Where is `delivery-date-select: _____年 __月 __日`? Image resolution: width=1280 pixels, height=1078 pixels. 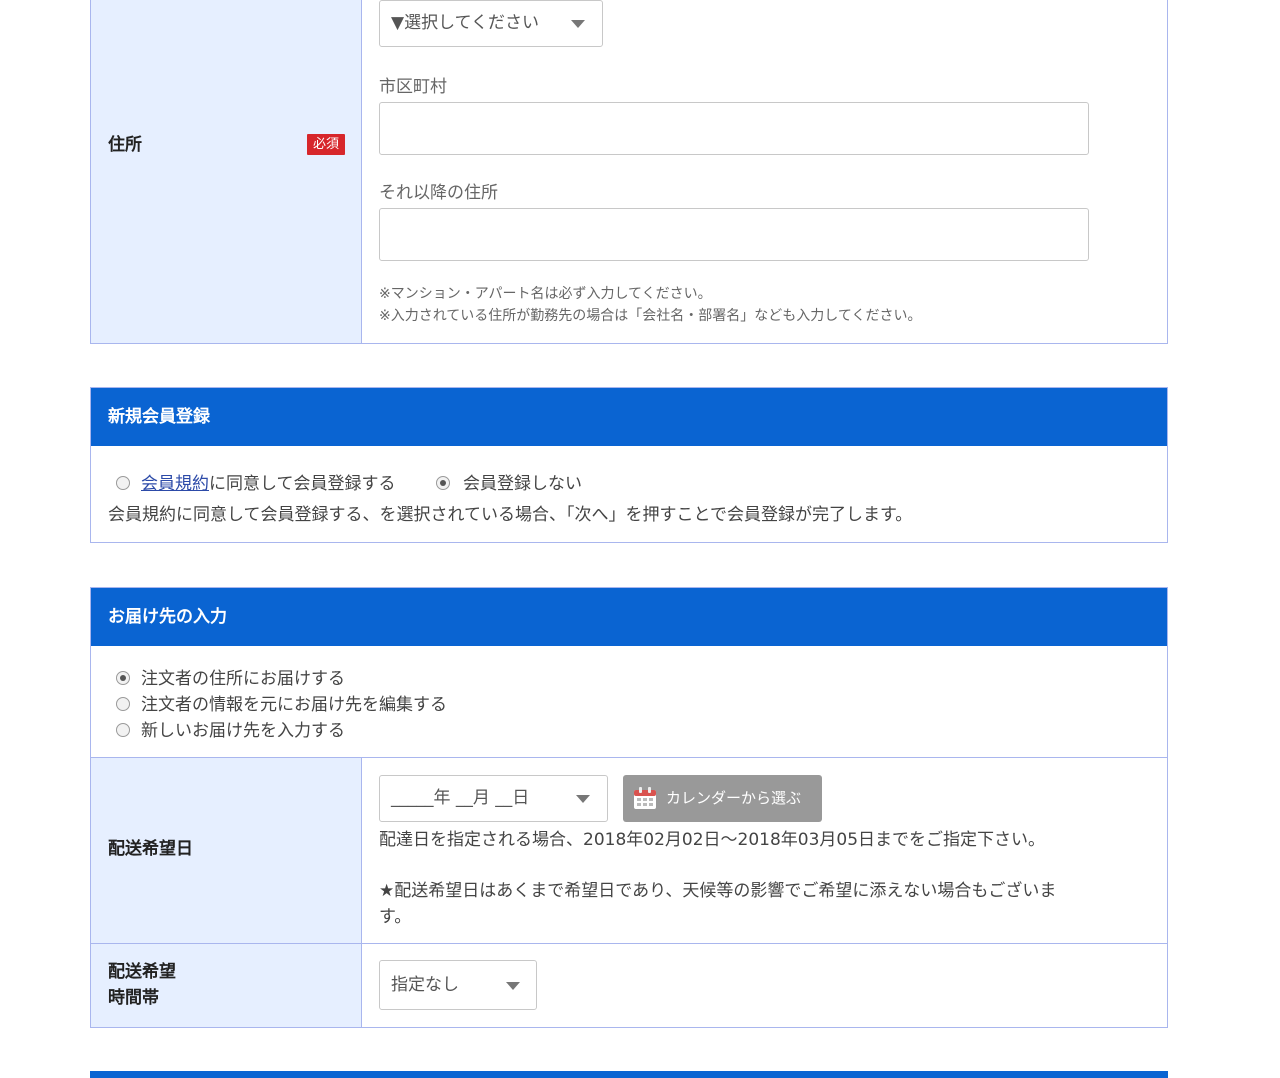 delivery-date-select: _____年 __月 __日 is located at coordinates (493, 798).